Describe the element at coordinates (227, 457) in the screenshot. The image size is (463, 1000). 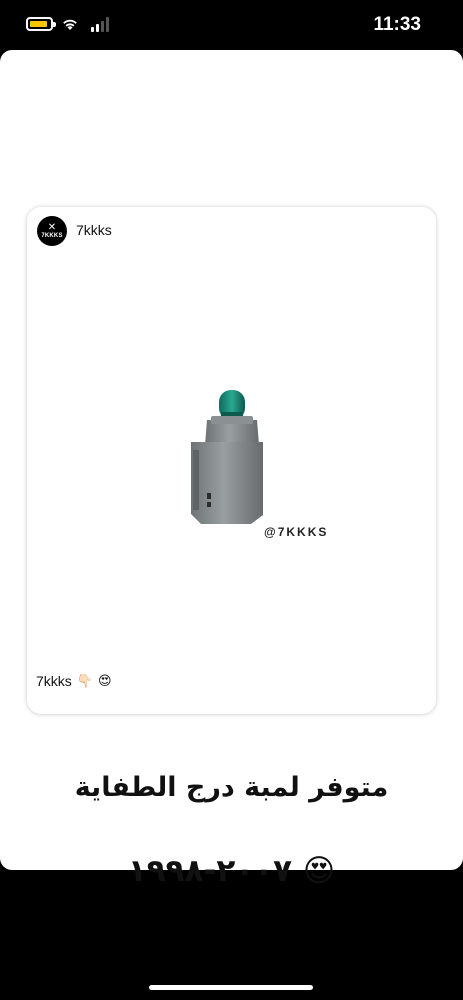
I see `product-image-bulb-socket` at that location.